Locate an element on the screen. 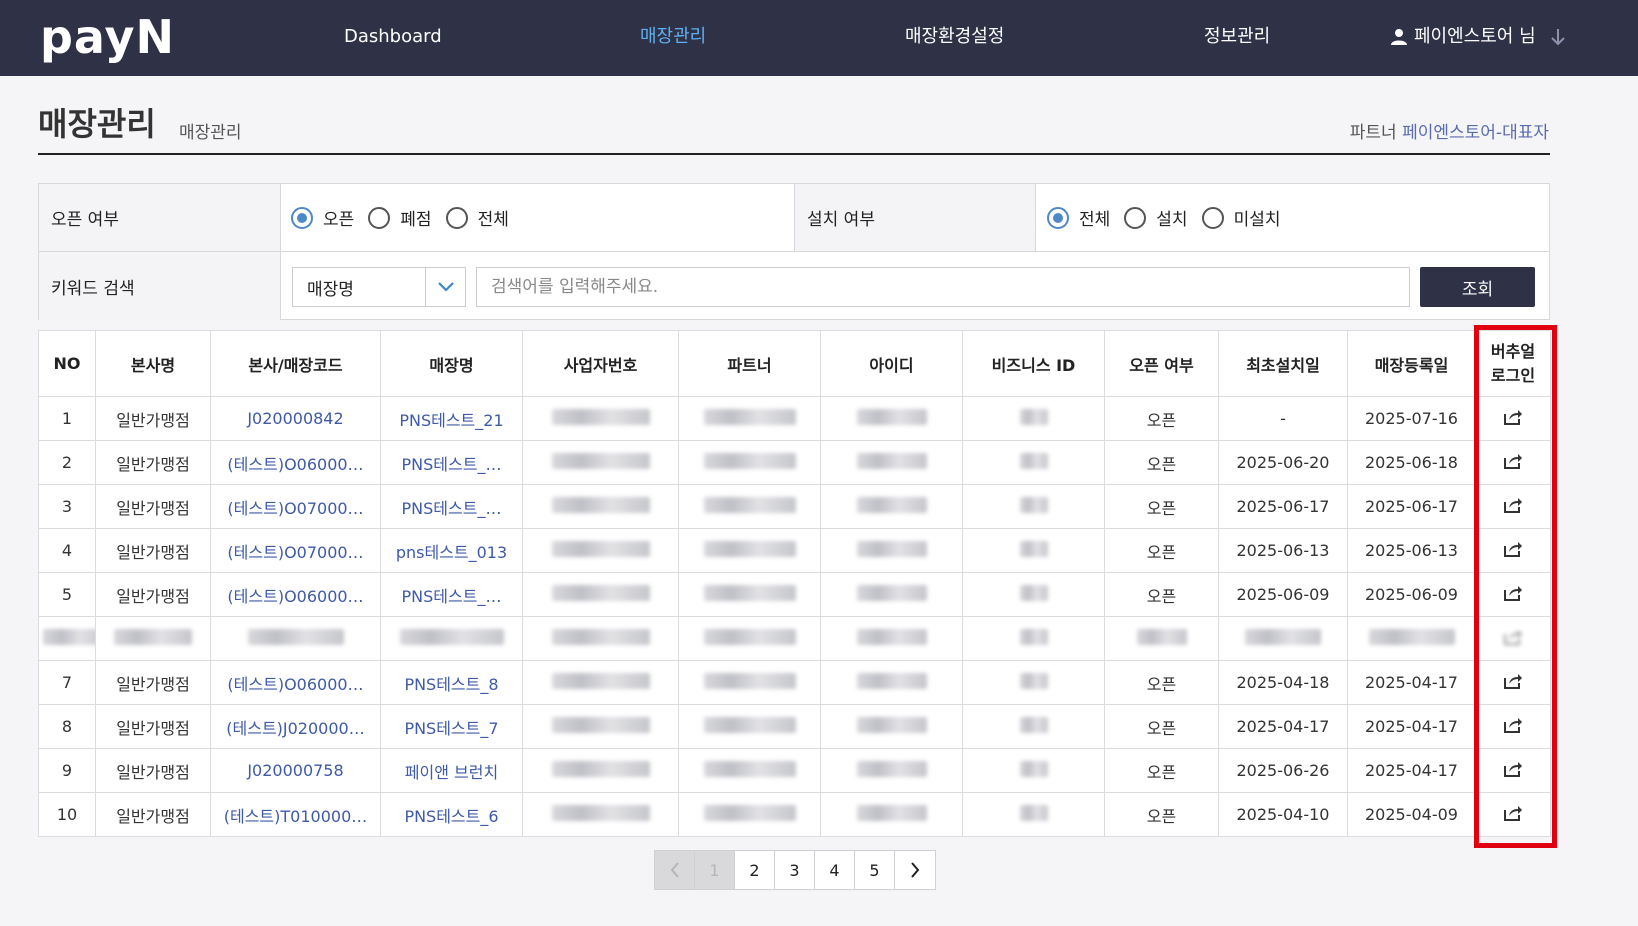 This screenshot has width=1638, height=926. radio-open-dot is located at coordinates (302, 217).